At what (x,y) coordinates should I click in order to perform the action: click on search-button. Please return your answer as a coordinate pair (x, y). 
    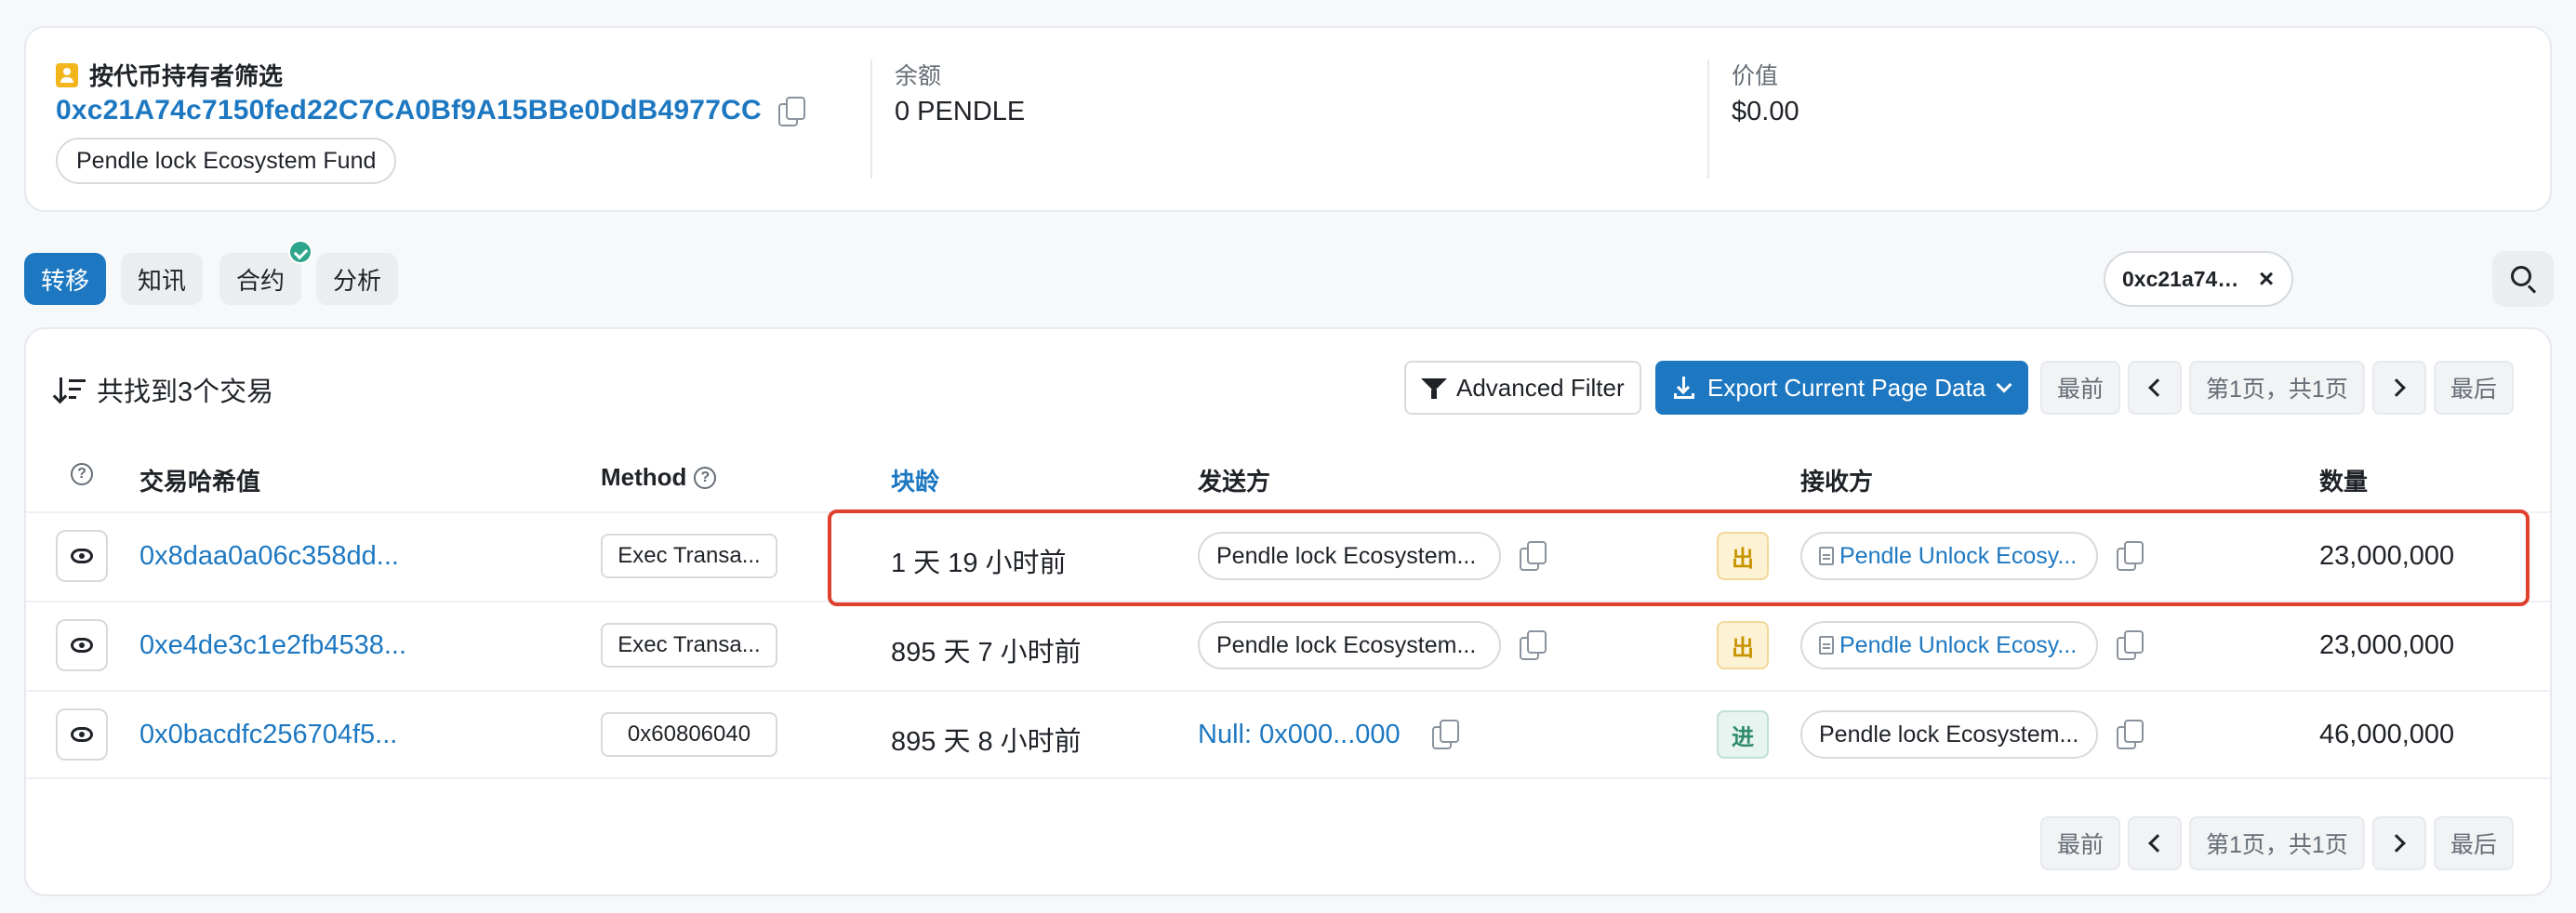
    Looking at the image, I should click on (2523, 279).